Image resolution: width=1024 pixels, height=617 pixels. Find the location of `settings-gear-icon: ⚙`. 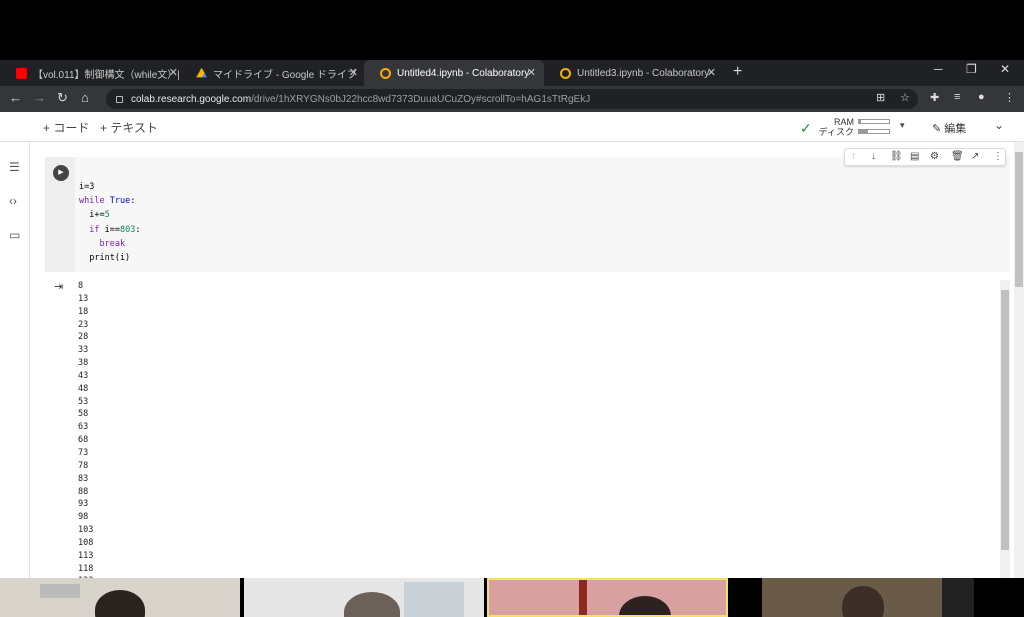

settings-gear-icon: ⚙ is located at coordinates (934, 156).